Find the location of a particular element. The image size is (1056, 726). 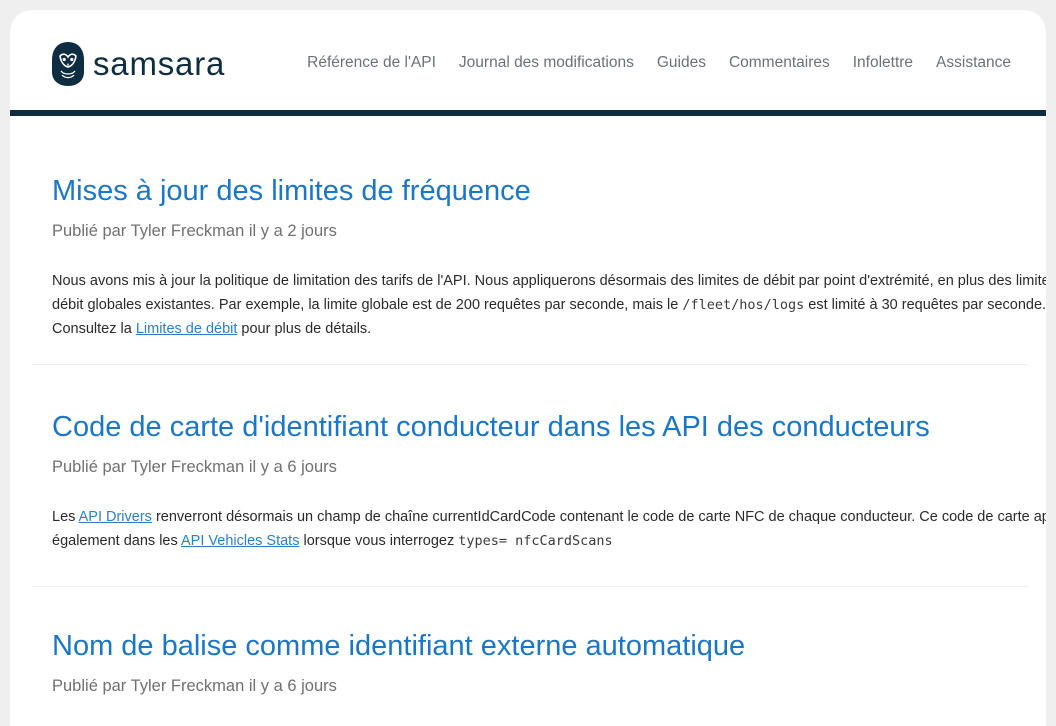

nav-item-api-reference: Référence de l'API is located at coordinates (371, 63).